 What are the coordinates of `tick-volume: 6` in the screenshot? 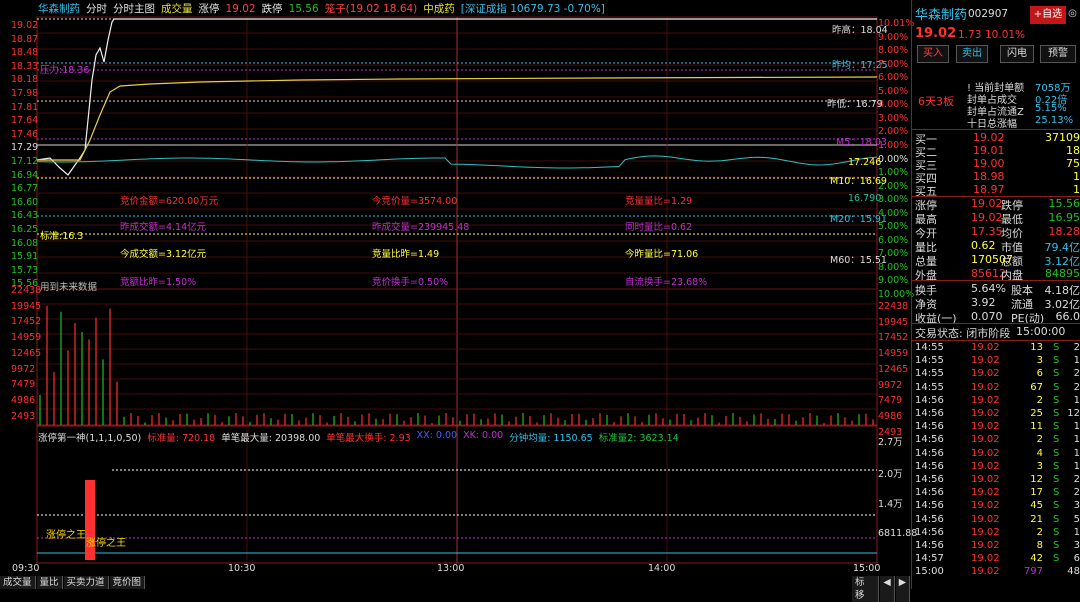 It's located at (1031, 373).